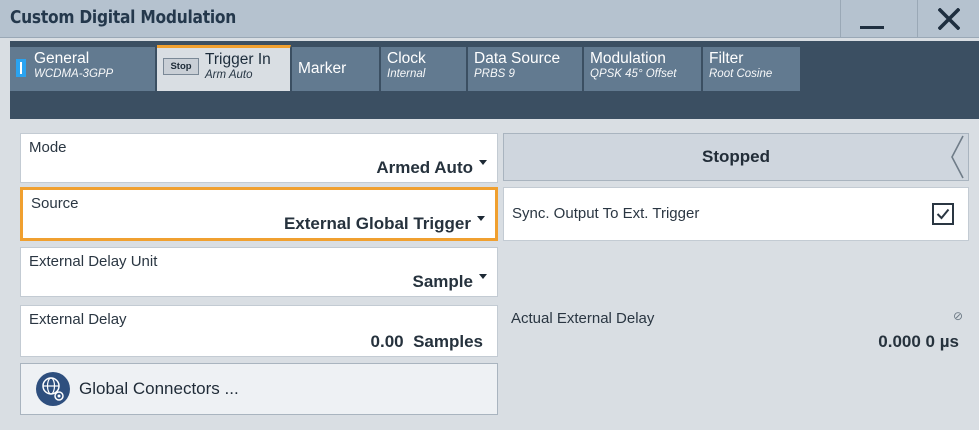 The image size is (979, 430). Describe the element at coordinates (517, 58) in the screenshot. I see `tab-data-source-label: Data Source` at that location.